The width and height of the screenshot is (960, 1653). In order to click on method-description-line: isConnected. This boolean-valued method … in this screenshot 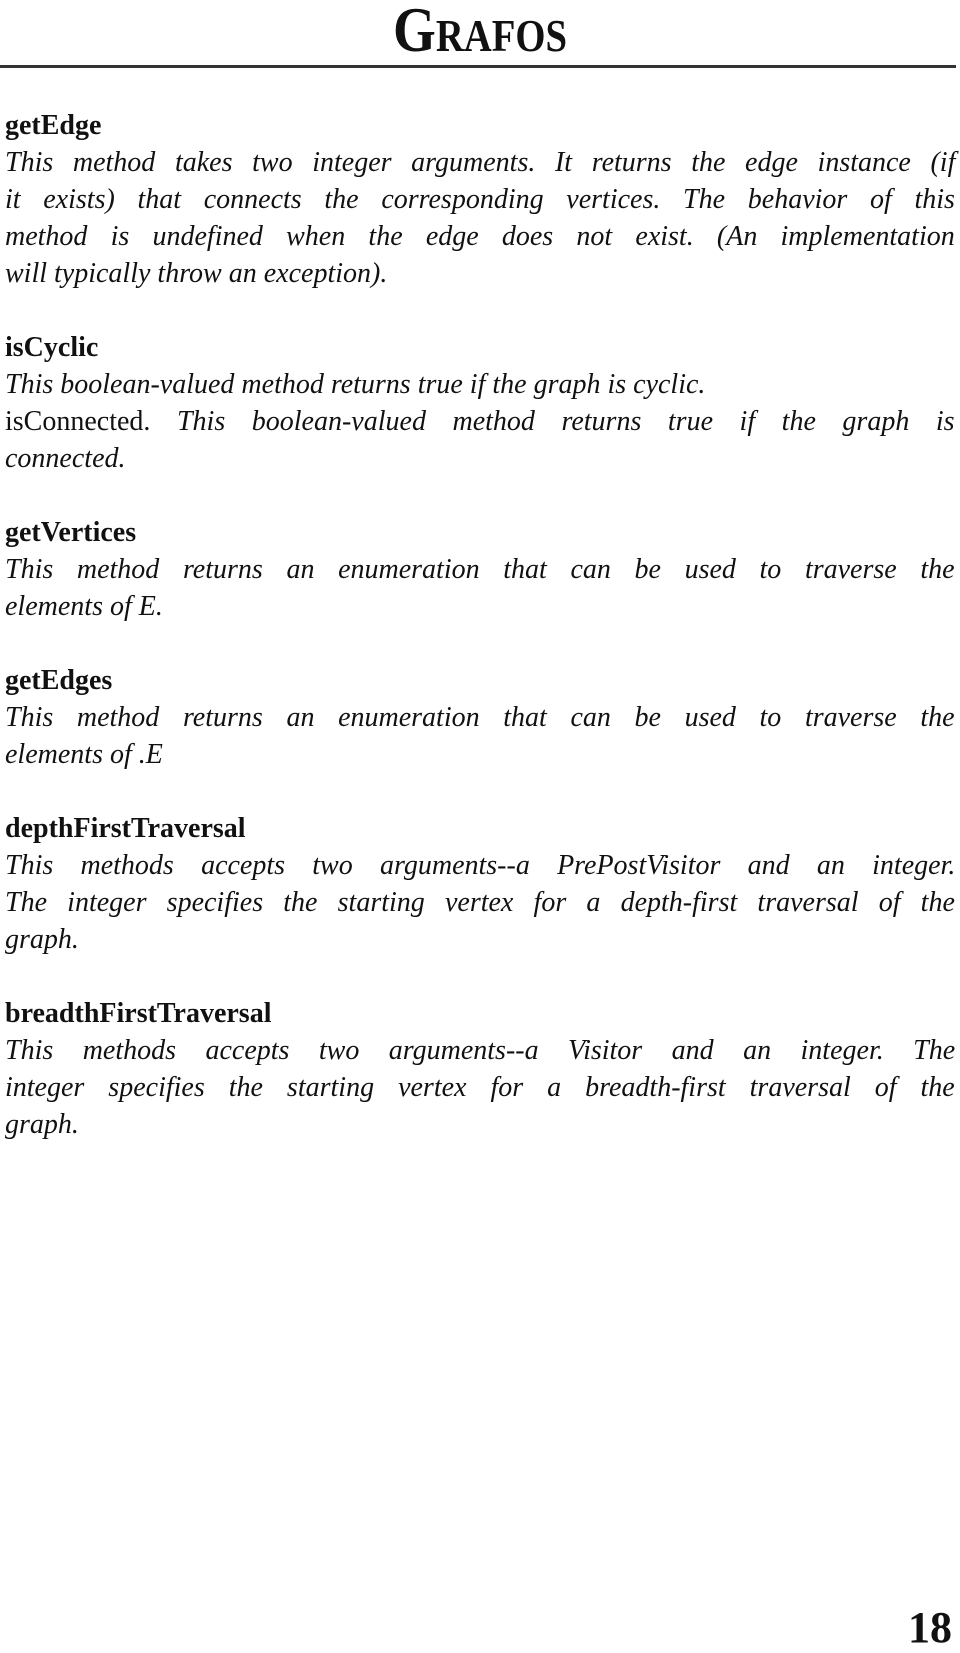, I will do `click(480, 421)`.